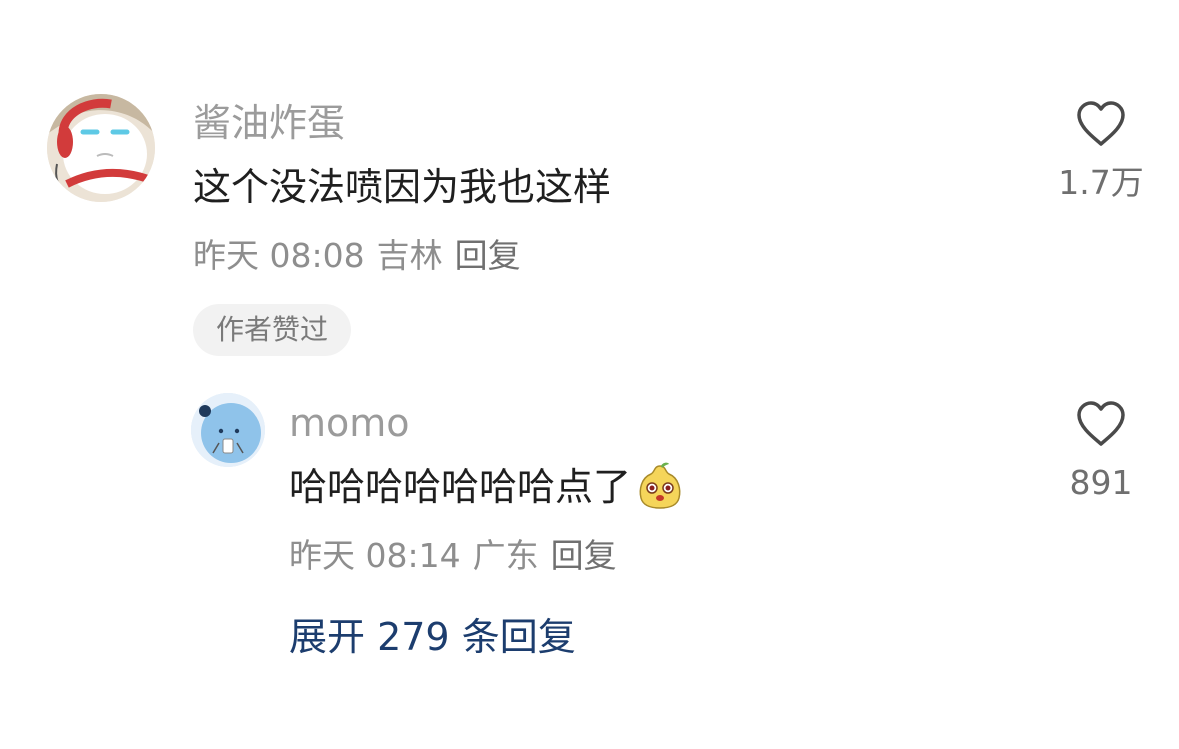 Image resolution: width=1179 pixels, height=749 pixels. What do you see at coordinates (375, 555) in the screenshot?
I see `comment-time: 昨天 08:14` at bounding box center [375, 555].